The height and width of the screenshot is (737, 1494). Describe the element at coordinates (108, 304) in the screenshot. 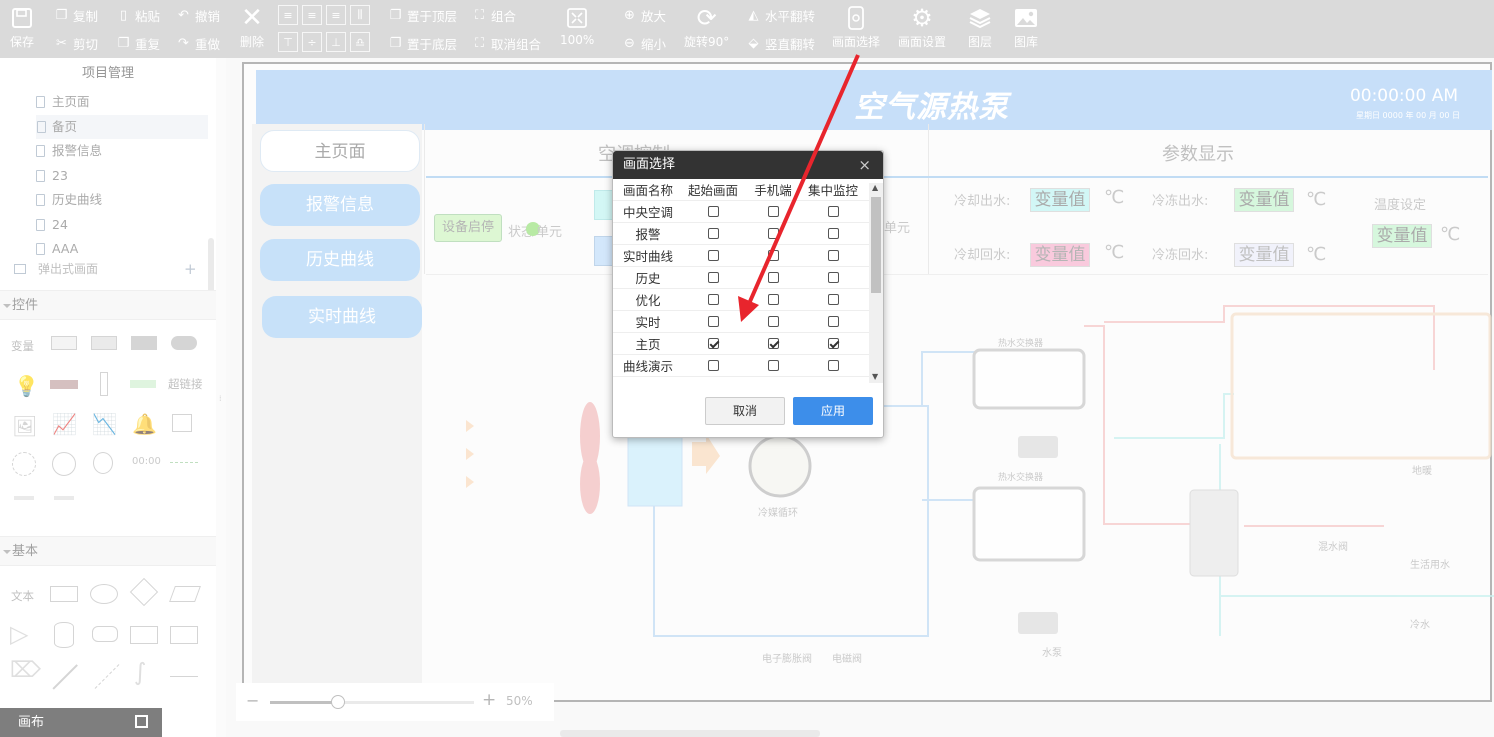

I see `controls-section-header: 控件` at that location.